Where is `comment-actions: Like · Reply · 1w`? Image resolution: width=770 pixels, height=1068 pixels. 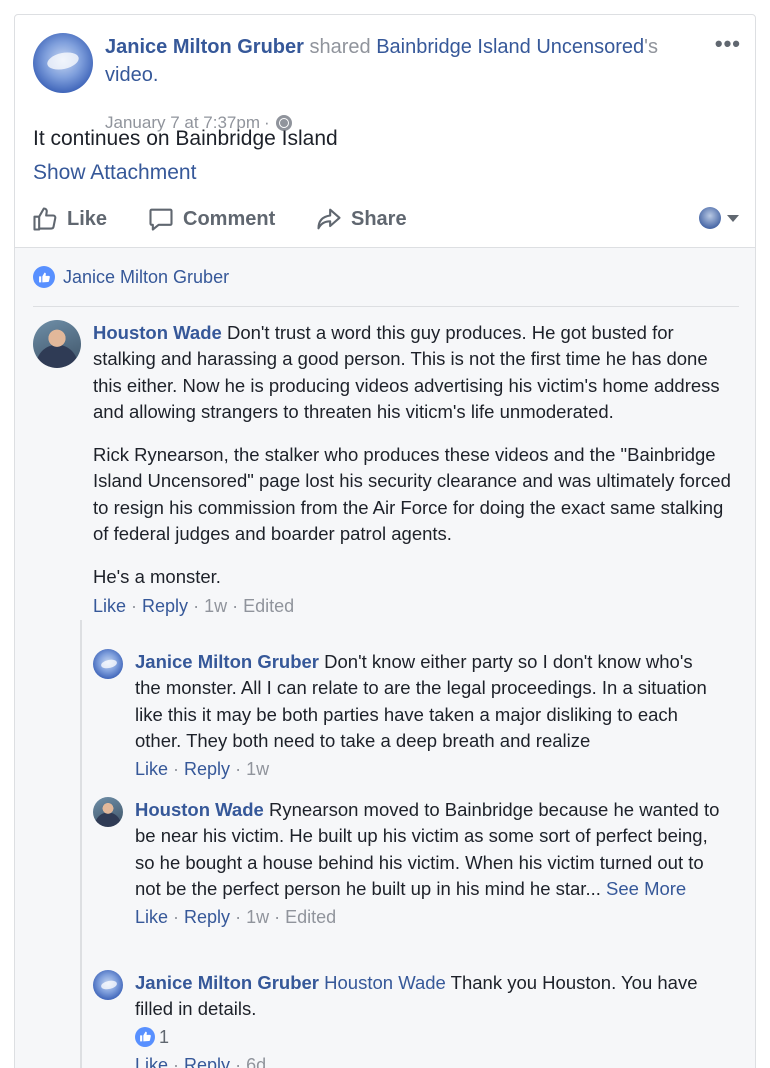
comment-actions: Like · Reply · 1w is located at coordinates (202, 769).